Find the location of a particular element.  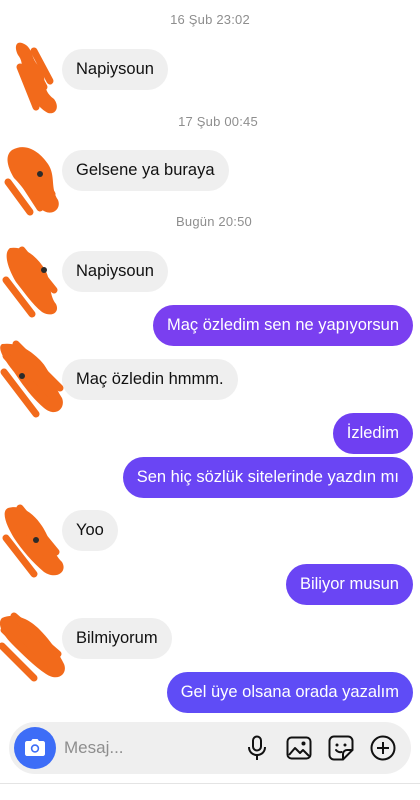

timestamp: 17 Şub 00:45 is located at coordinates (218, 121).